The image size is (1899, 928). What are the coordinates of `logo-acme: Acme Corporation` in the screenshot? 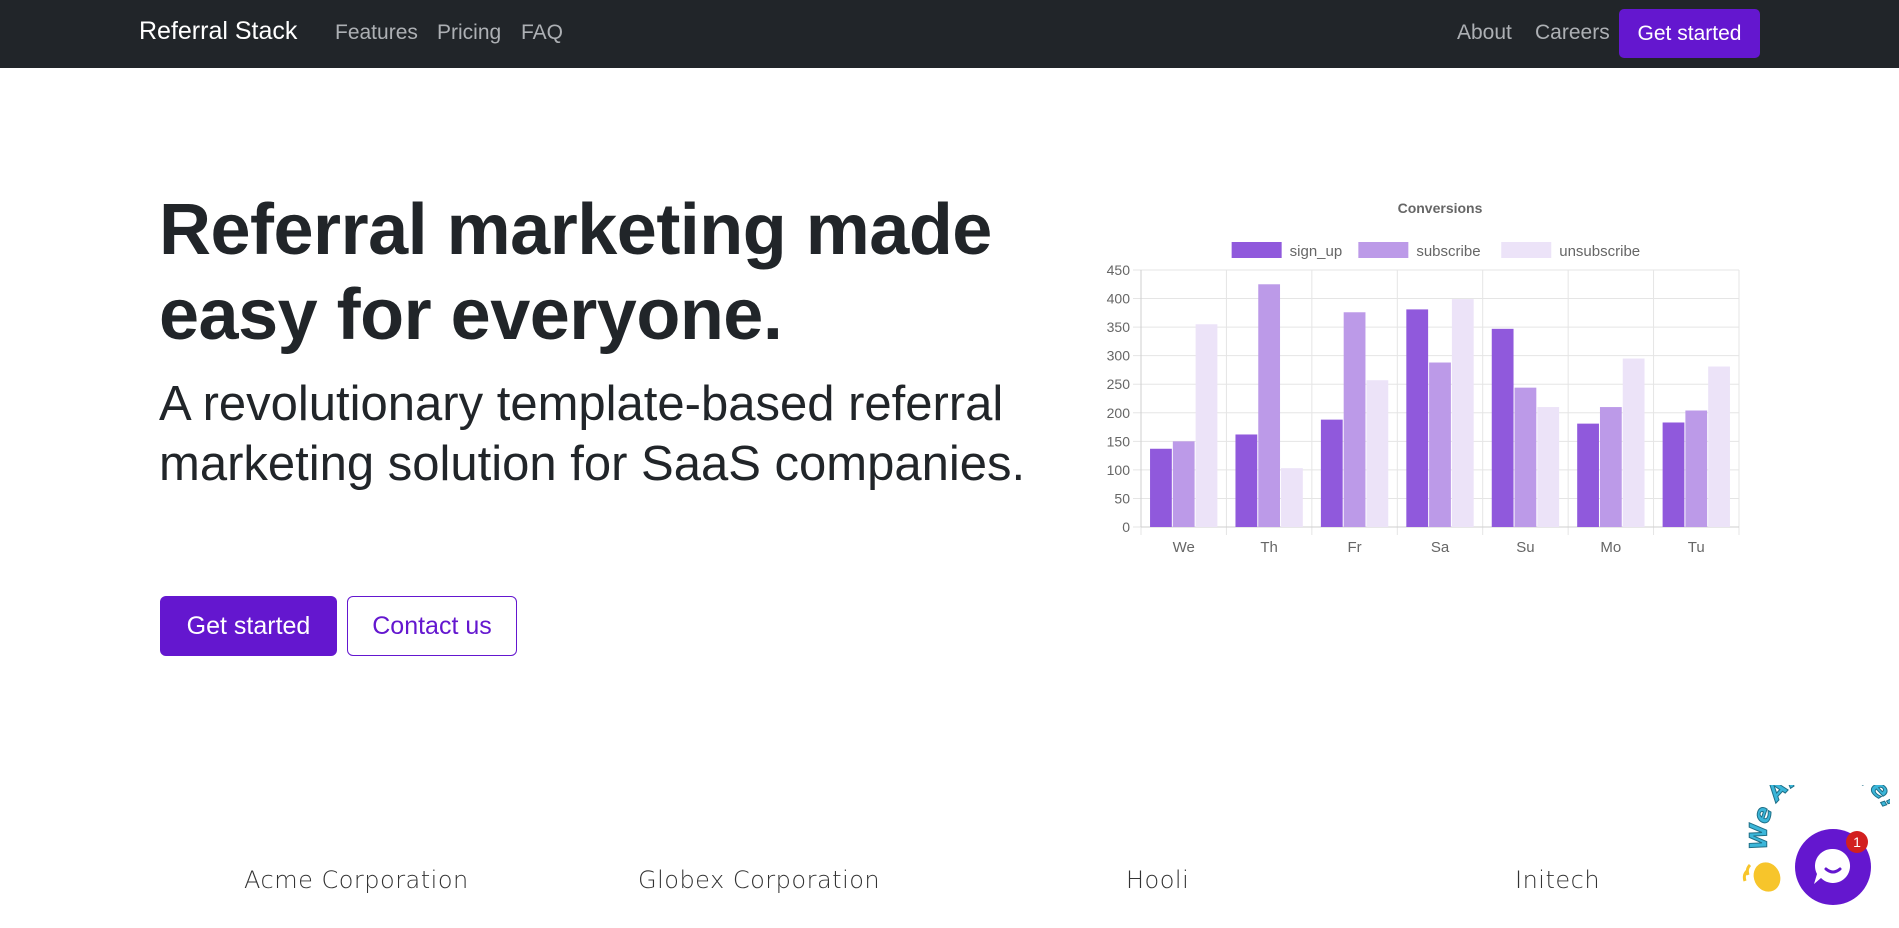 It's located at (356, 880).